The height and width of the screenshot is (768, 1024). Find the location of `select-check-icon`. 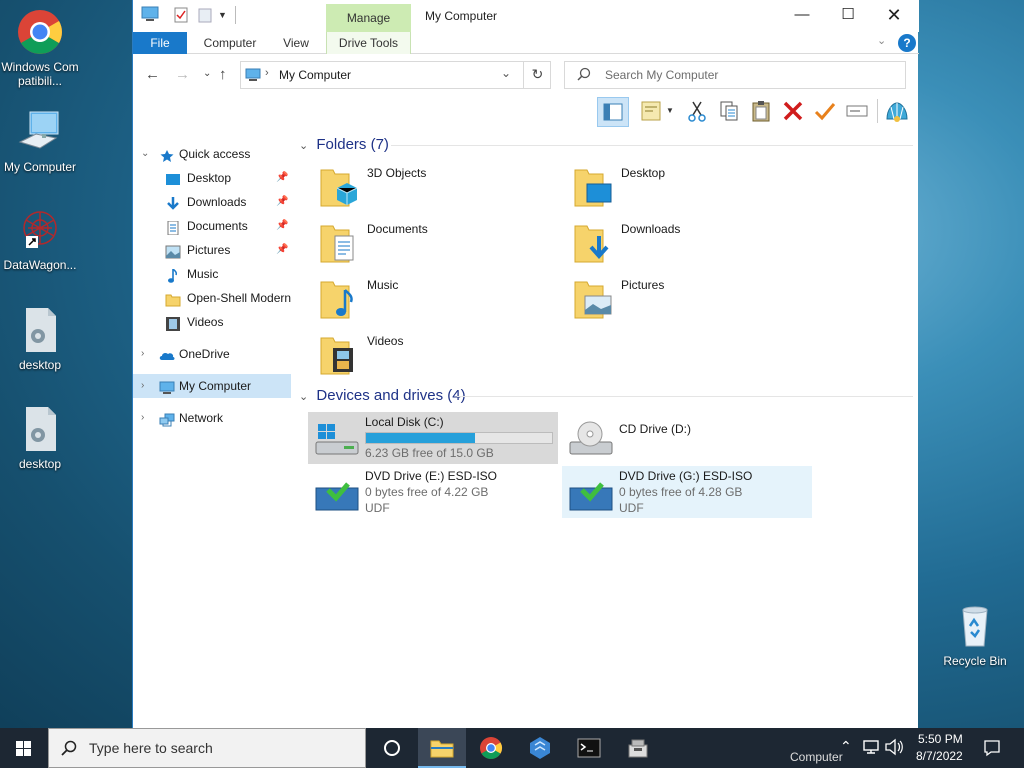

select-check-icon is located at coordinates (825, 111).